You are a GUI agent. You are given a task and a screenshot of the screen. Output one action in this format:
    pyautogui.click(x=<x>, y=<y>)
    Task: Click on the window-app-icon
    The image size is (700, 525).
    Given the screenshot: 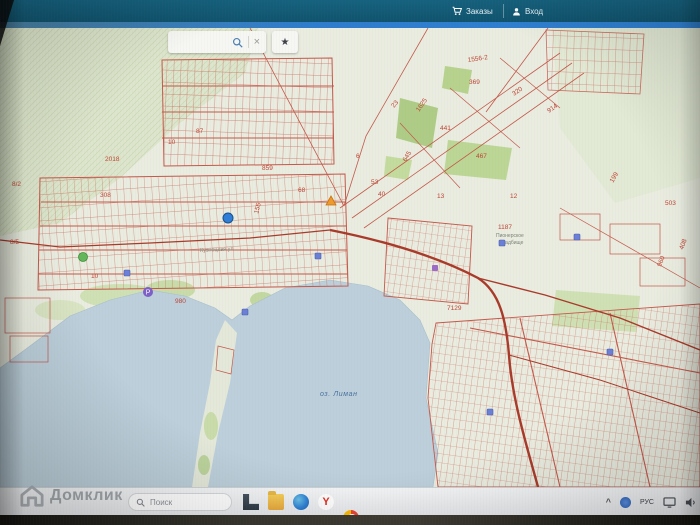 What is the action you would take?
    pyautogui.click(x=251, y=502)
    